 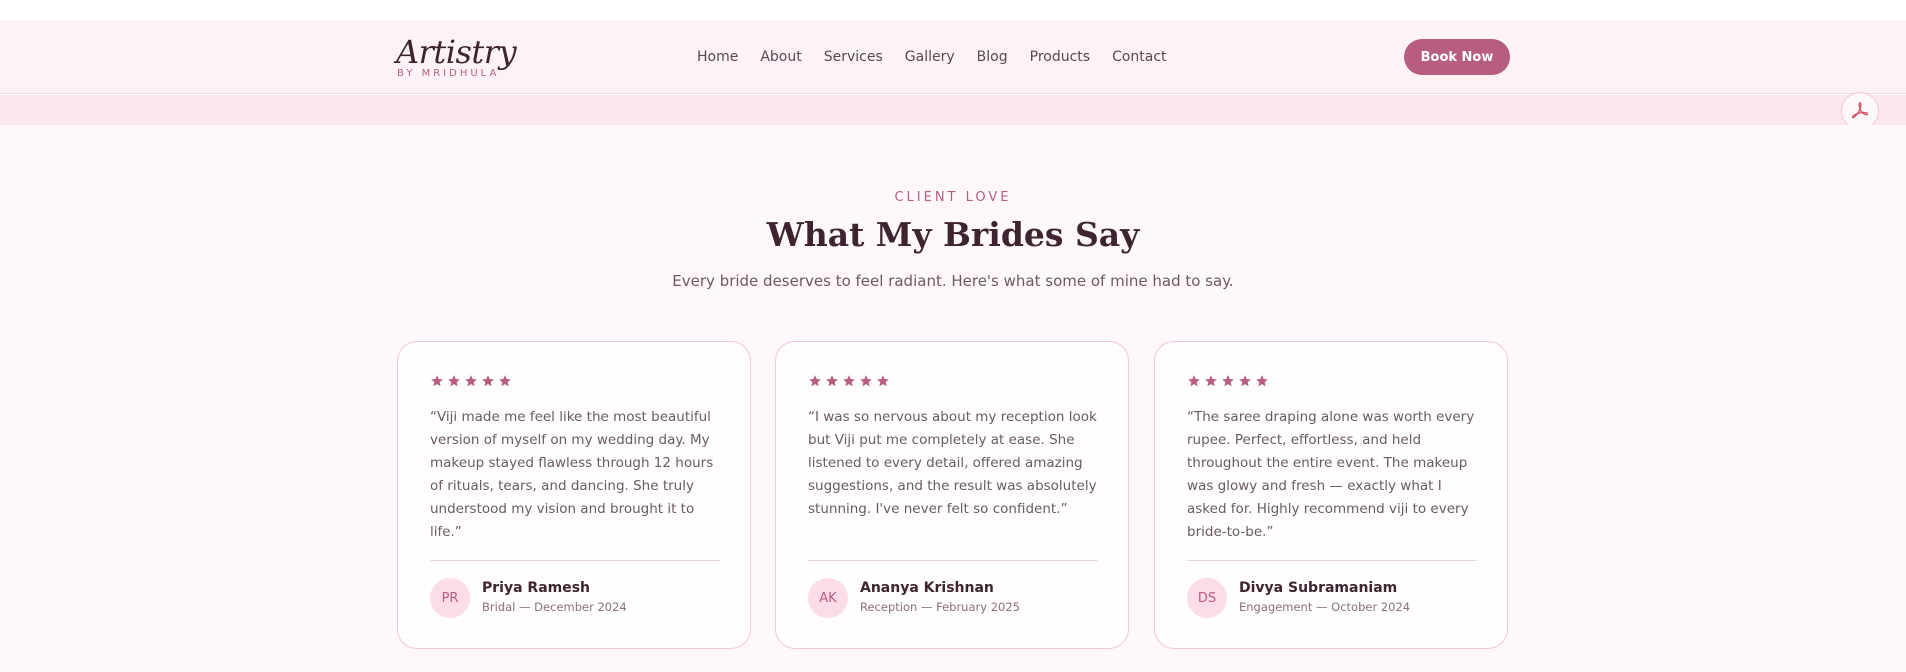 I want to click on reviewer-name: Priya Ramesh, so click(x=536, y=588).